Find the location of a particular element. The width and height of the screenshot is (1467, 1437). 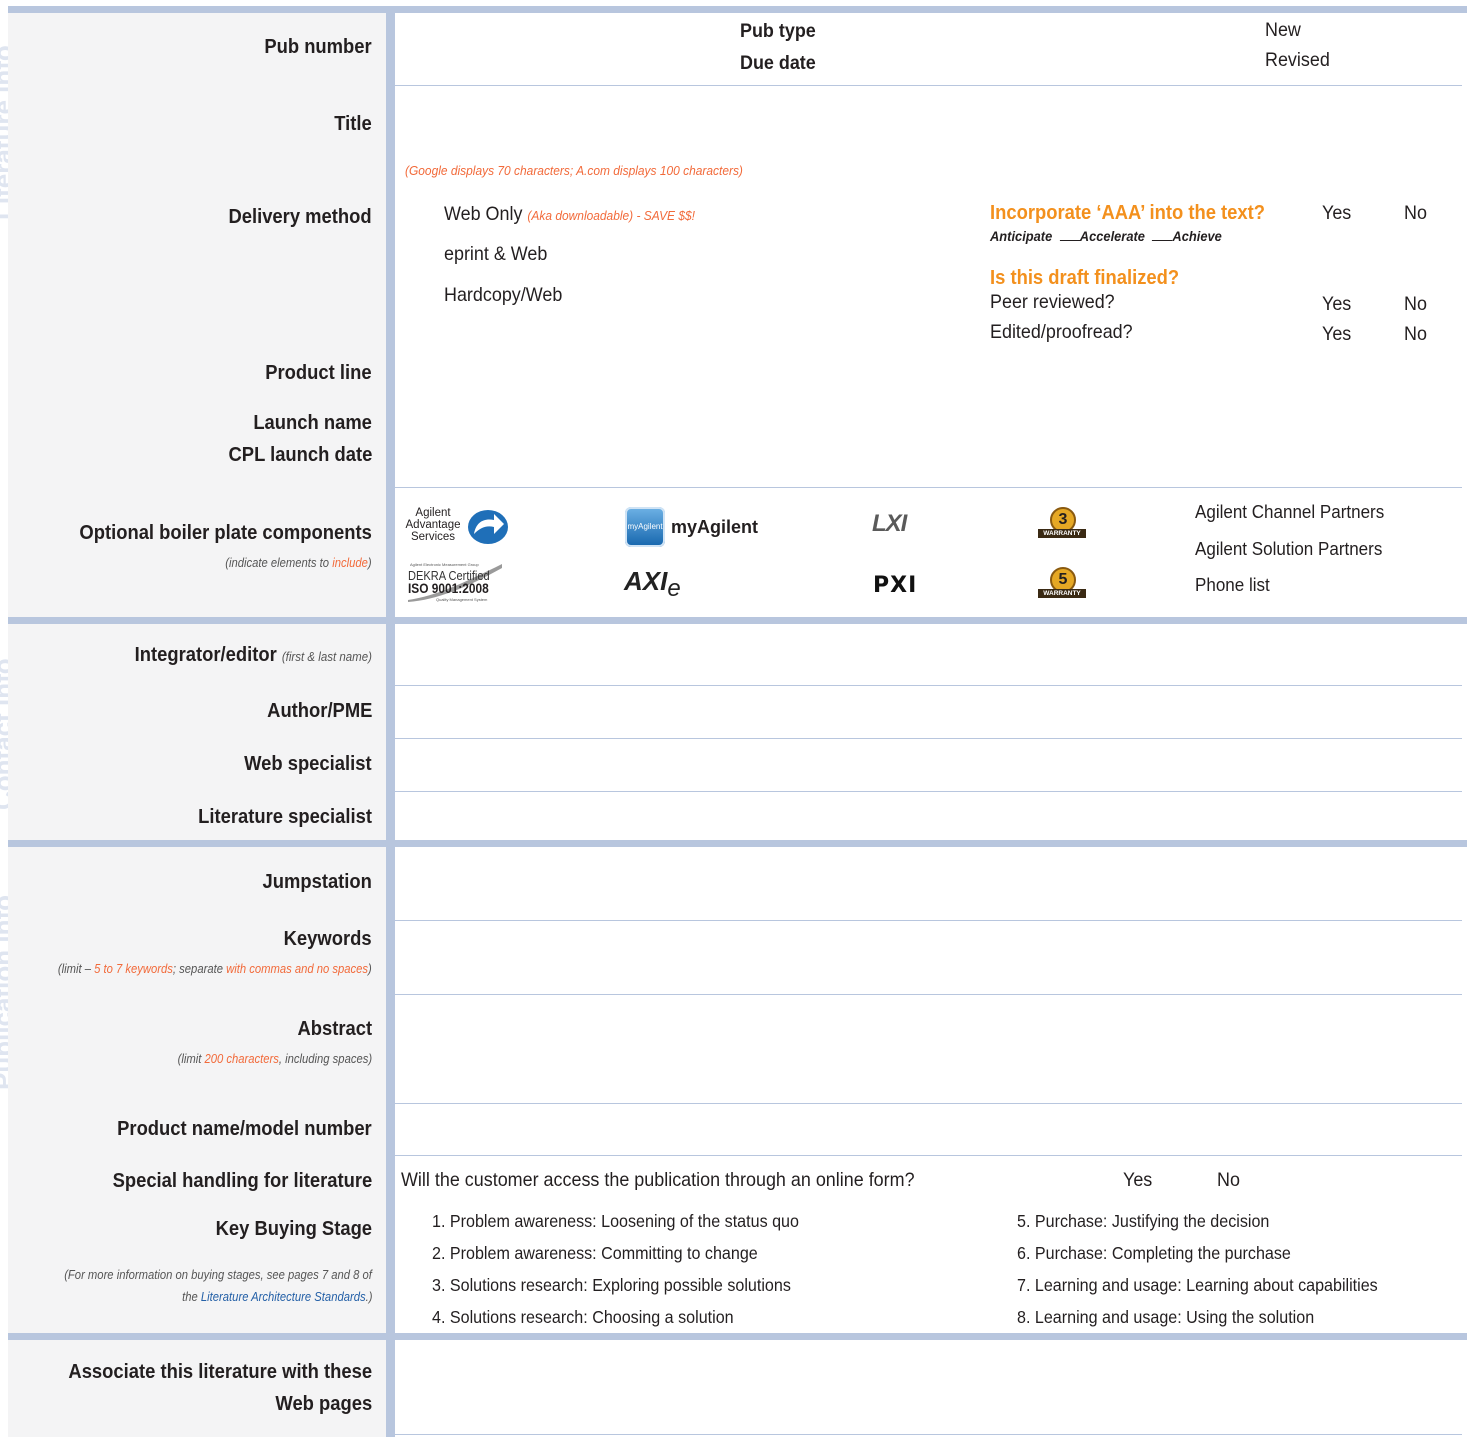

axie-logo: AXIe is located at coordinates (652, 584).